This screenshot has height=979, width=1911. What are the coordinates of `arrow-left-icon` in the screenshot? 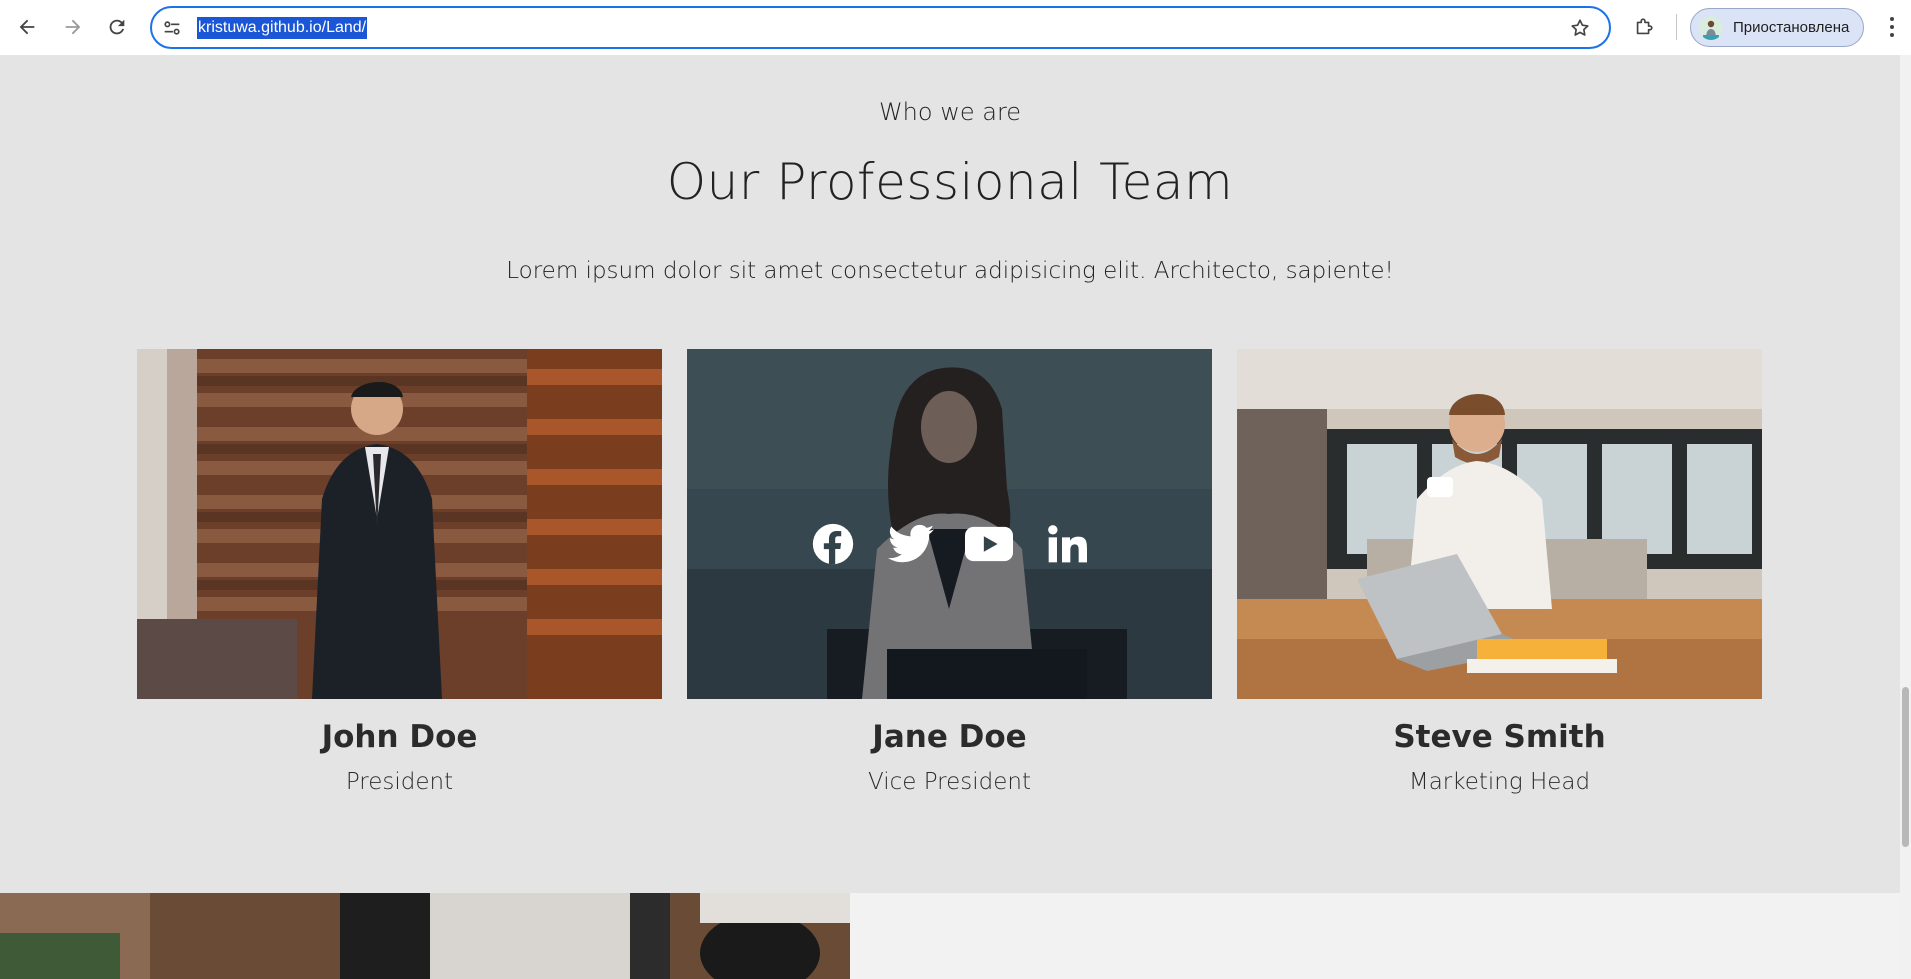 It's located at (27, 27).